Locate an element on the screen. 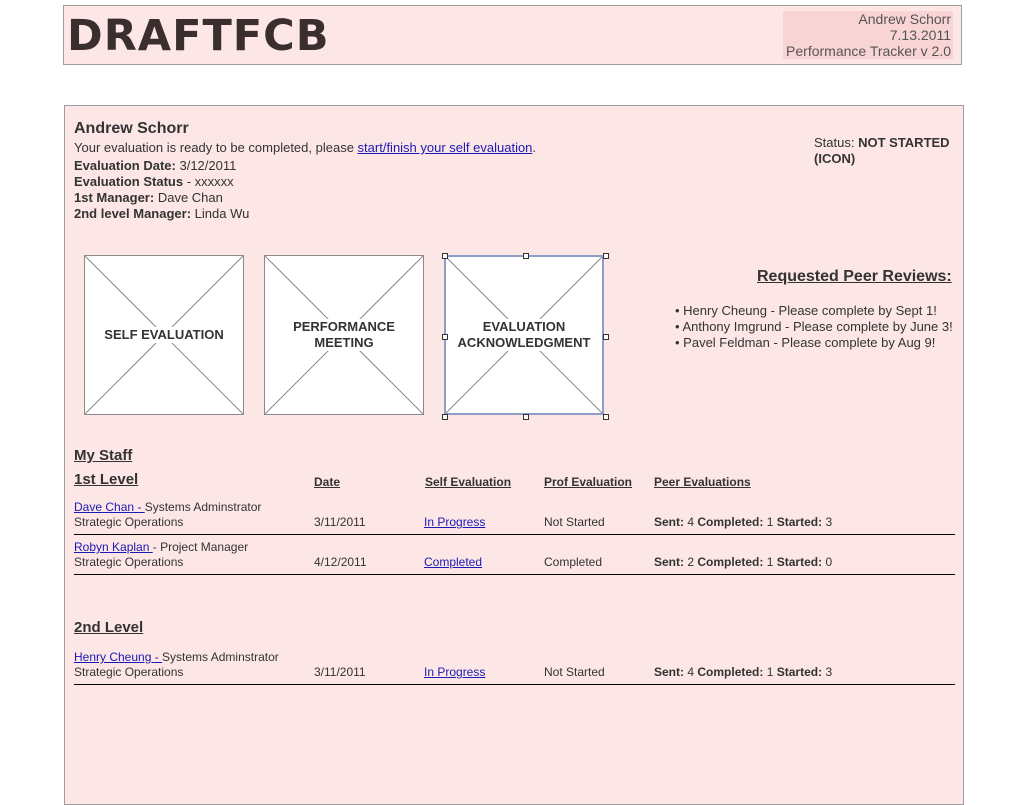 This screenshot has width=1024, height=805. card-label: PERFORMANCE MEETING is located at coordinates (344, 335).